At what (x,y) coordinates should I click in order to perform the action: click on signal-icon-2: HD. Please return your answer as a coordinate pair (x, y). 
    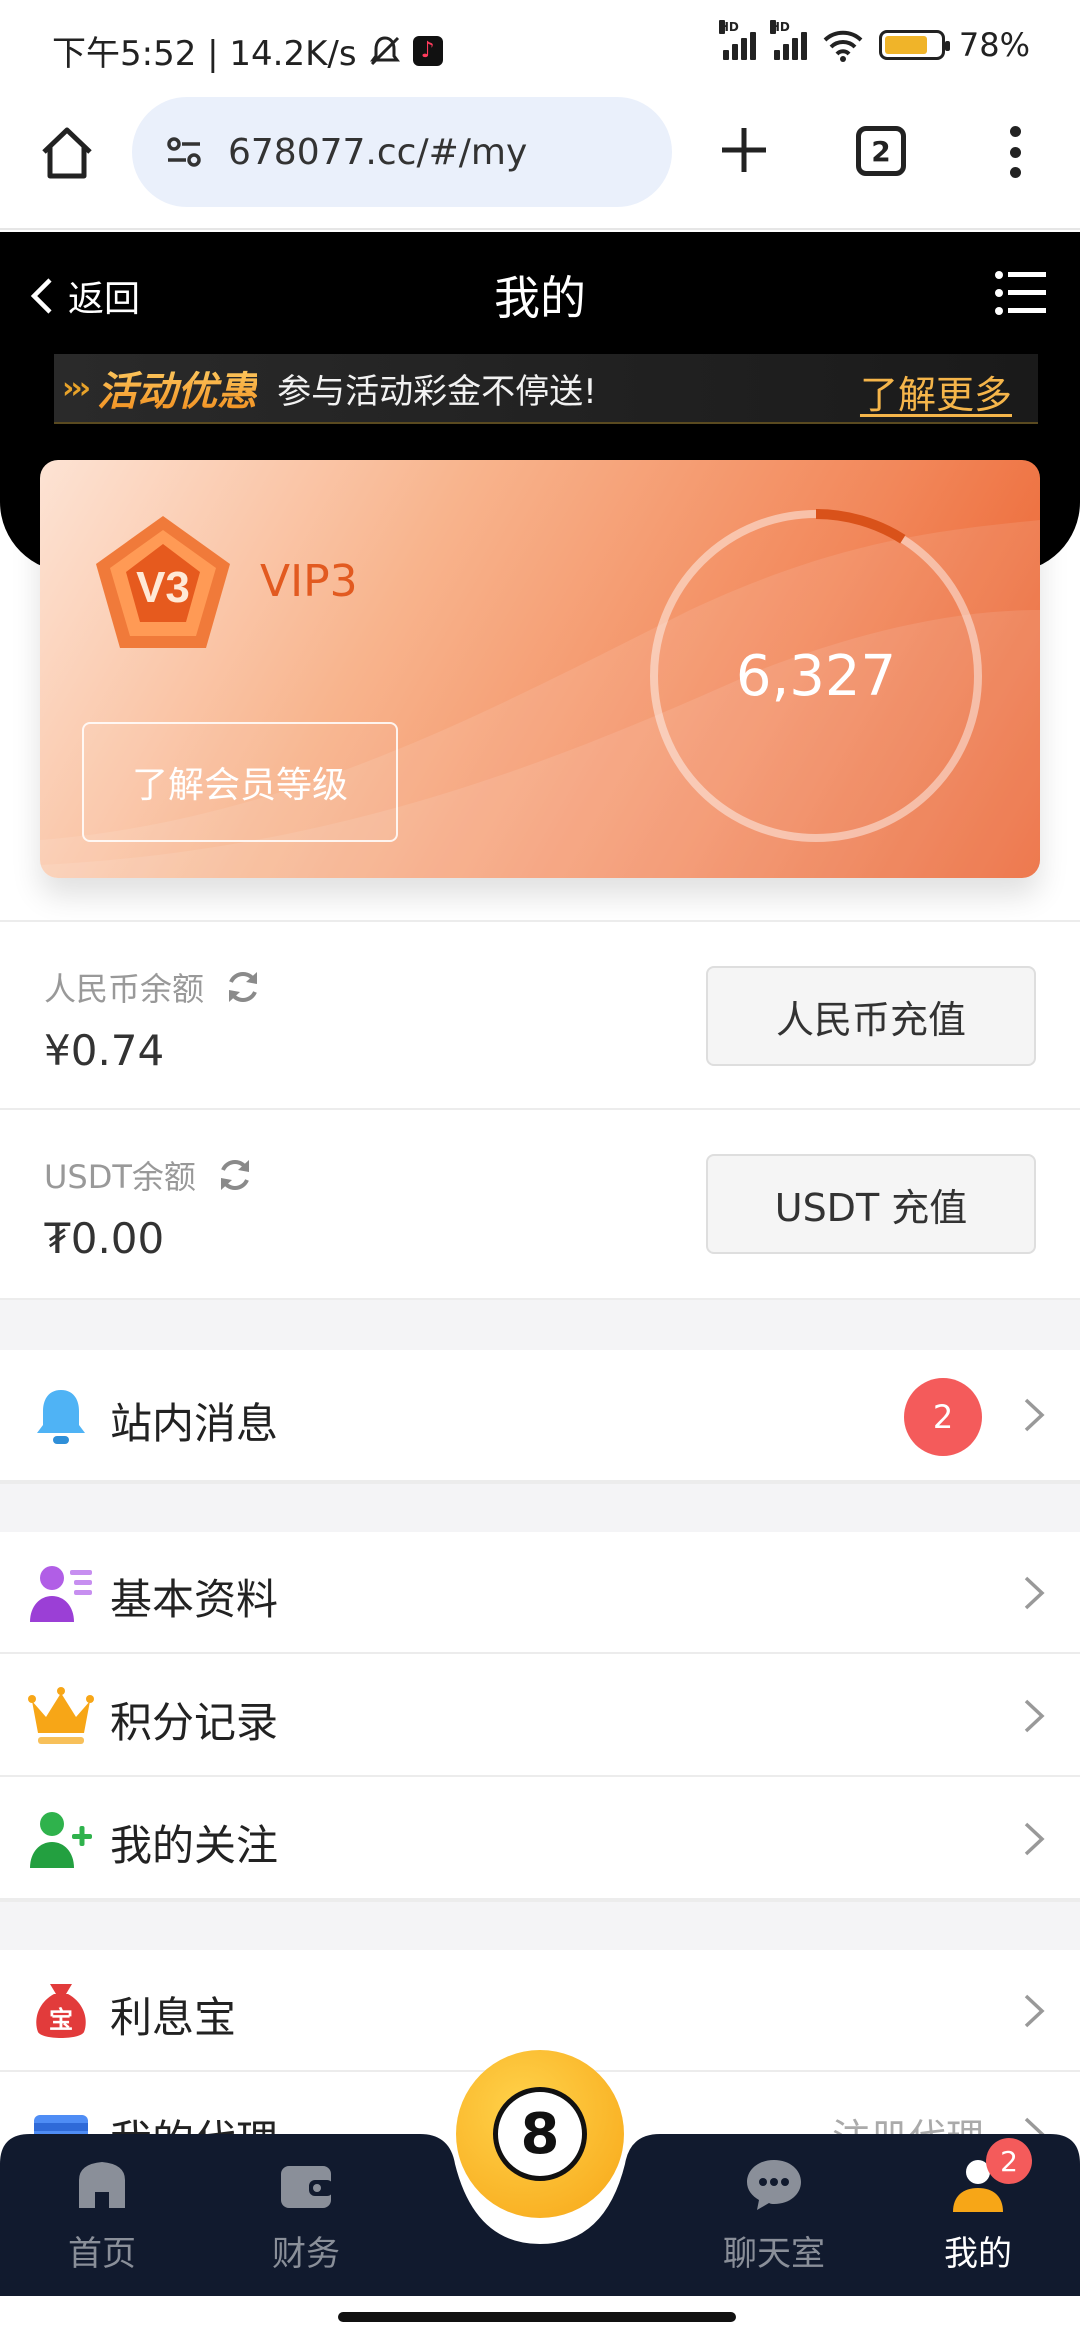
    Looking at the image, I should click on (788, 40).